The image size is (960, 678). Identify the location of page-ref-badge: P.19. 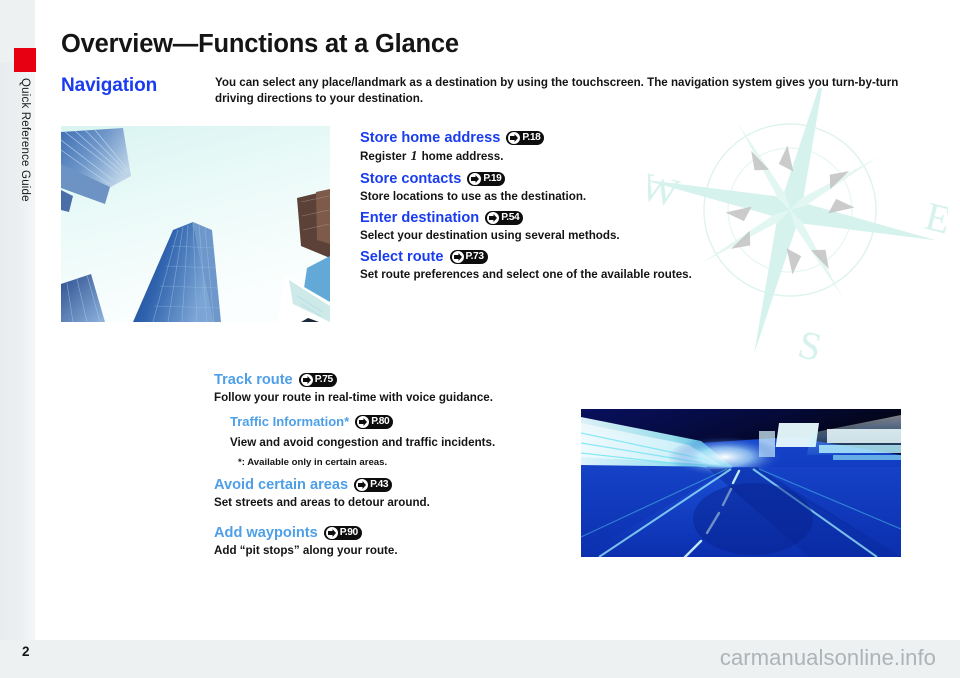
(486, 179).